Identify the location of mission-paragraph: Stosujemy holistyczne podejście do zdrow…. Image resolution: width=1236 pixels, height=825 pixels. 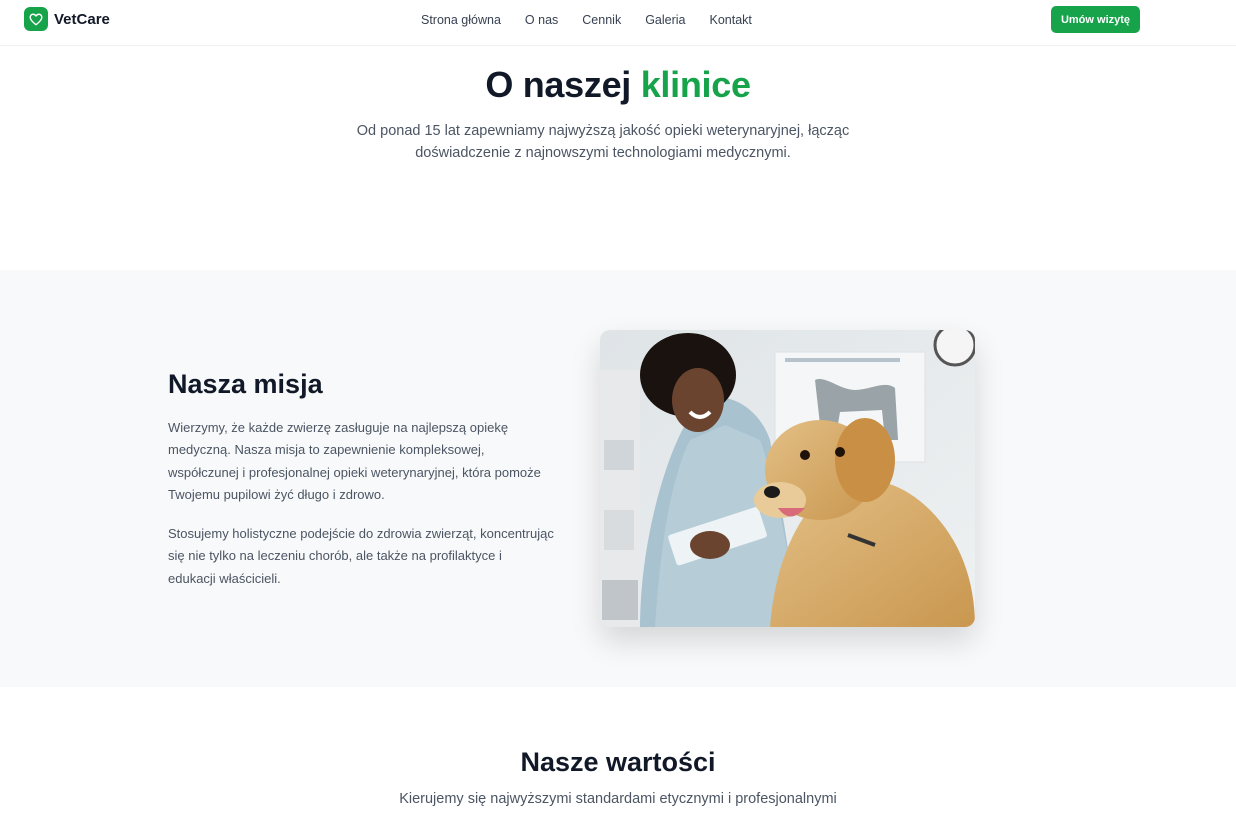
(368, 556).